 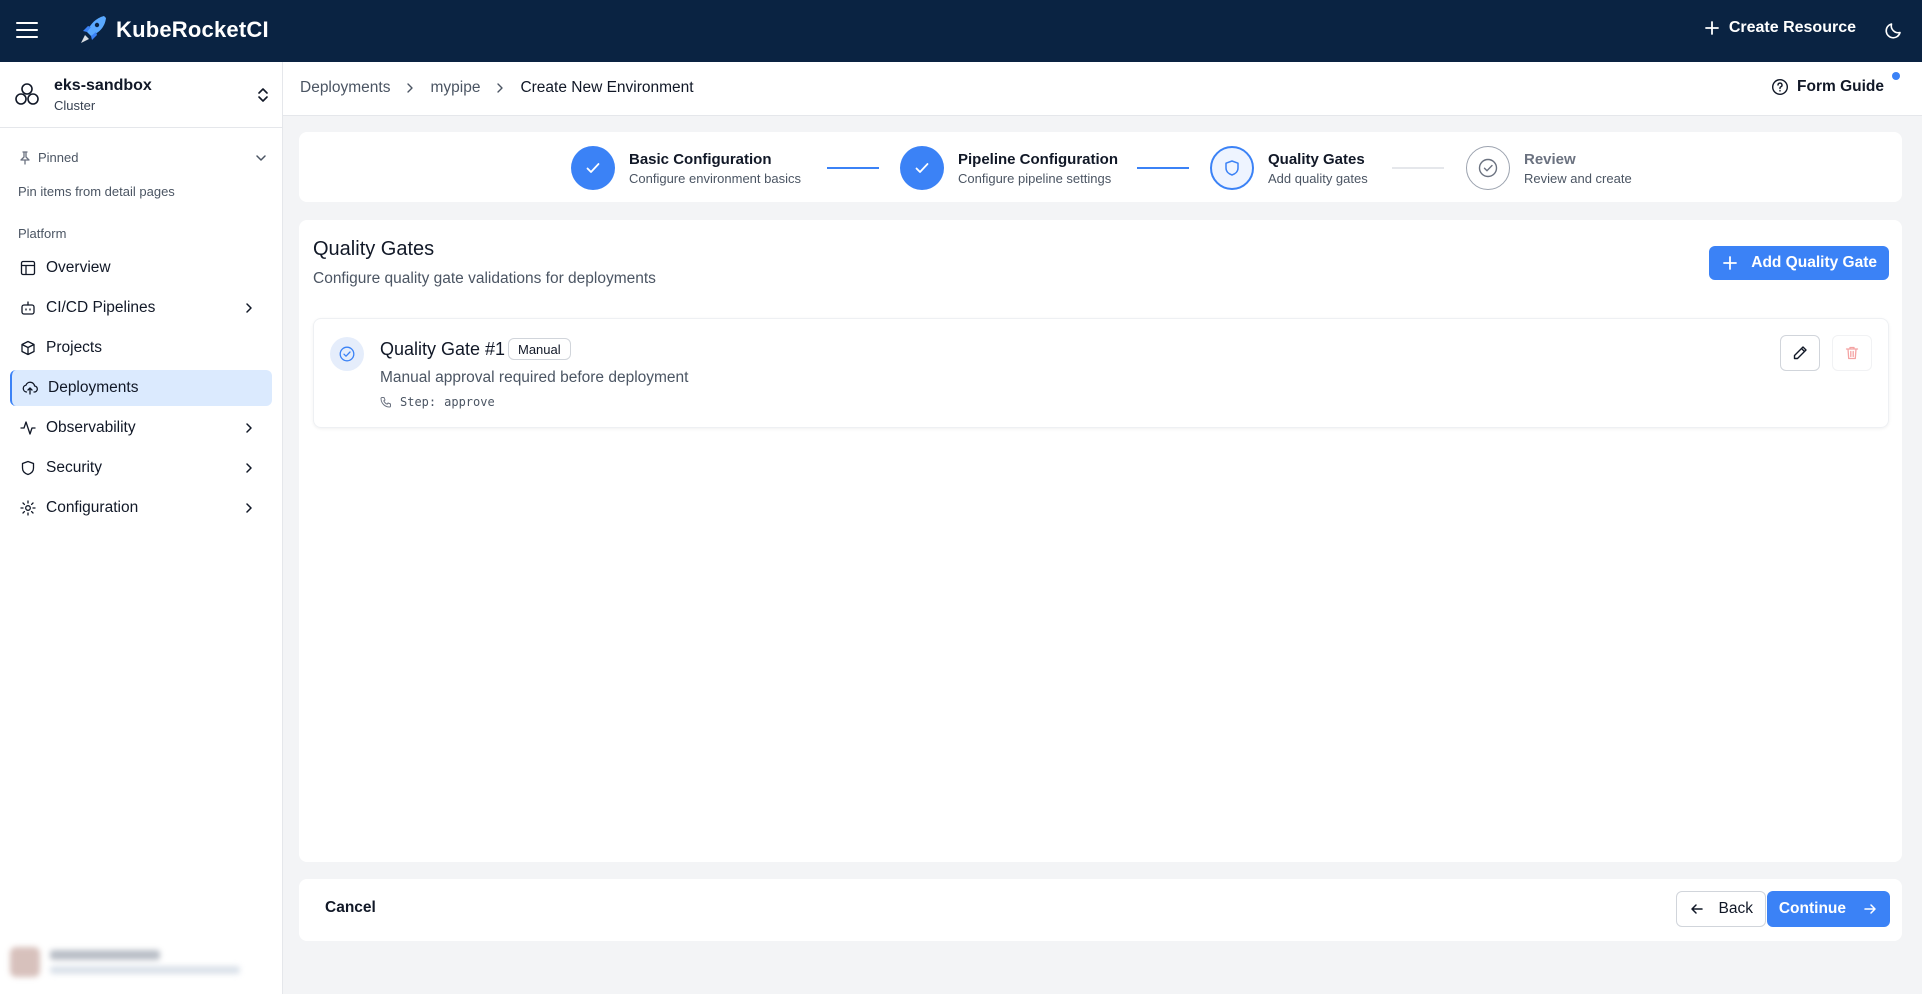 I want to click on brand-name: KubeRocketCI, so click(x=192, y=29).